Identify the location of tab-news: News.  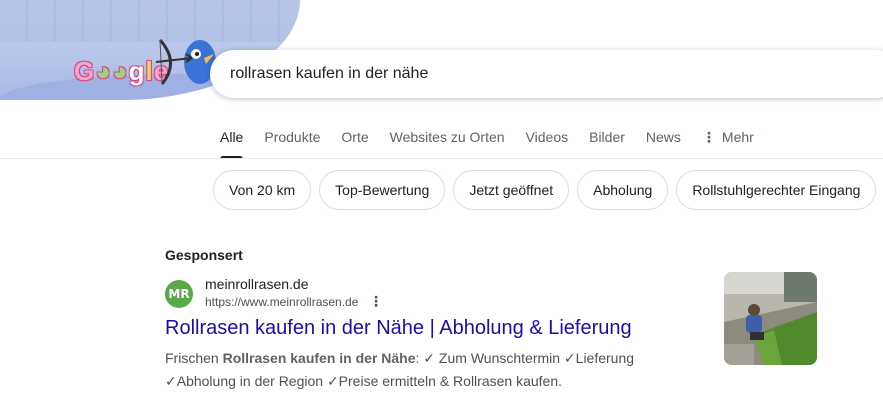
(663, 143).